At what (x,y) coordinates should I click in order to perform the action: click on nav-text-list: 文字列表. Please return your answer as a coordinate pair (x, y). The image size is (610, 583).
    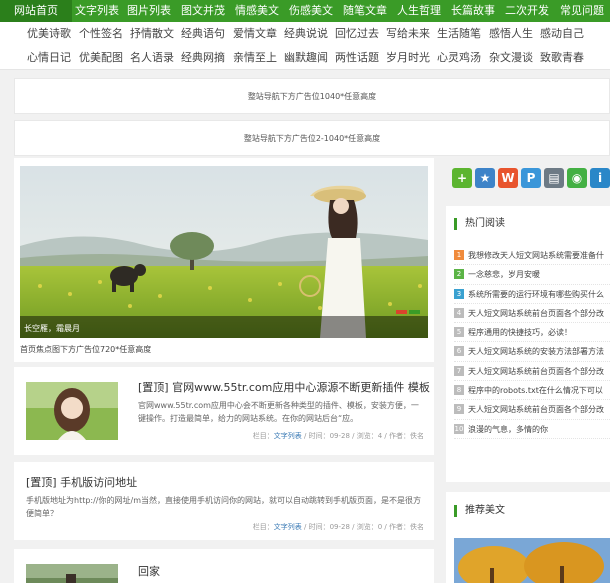
    Looking at the image, I should click on (97, 11).